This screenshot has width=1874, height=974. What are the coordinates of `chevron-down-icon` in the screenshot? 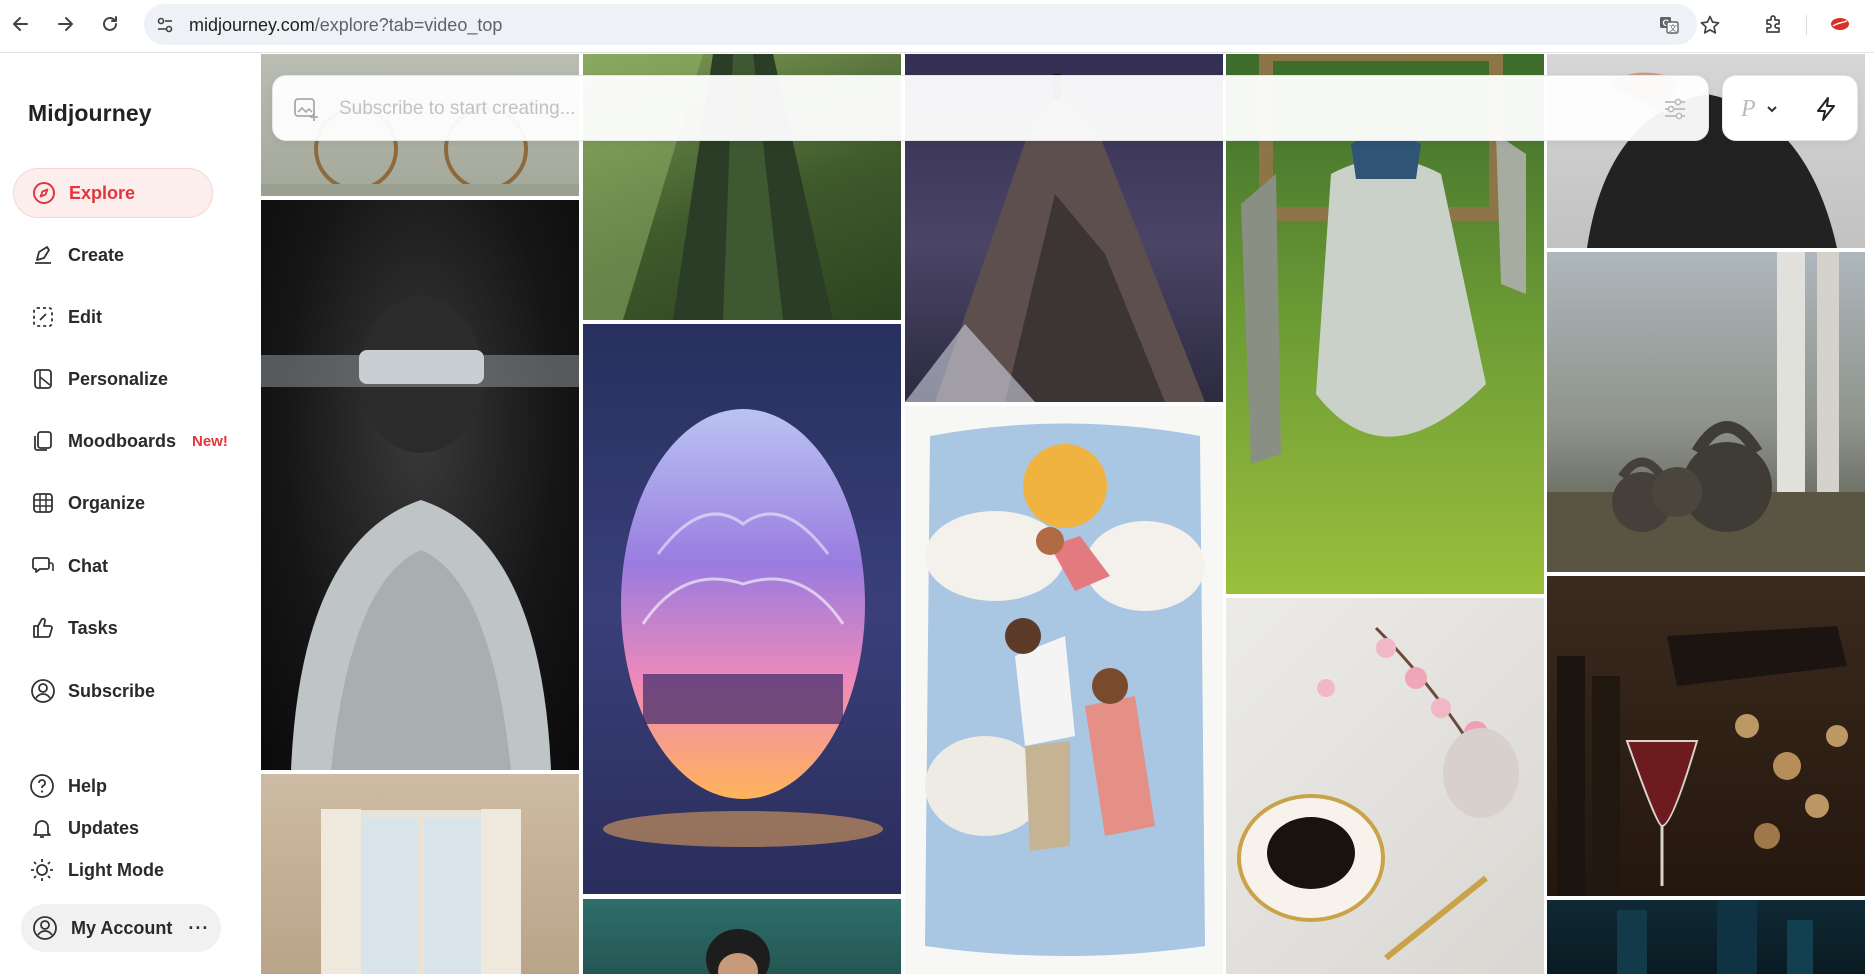 It's located at (1771, 109).